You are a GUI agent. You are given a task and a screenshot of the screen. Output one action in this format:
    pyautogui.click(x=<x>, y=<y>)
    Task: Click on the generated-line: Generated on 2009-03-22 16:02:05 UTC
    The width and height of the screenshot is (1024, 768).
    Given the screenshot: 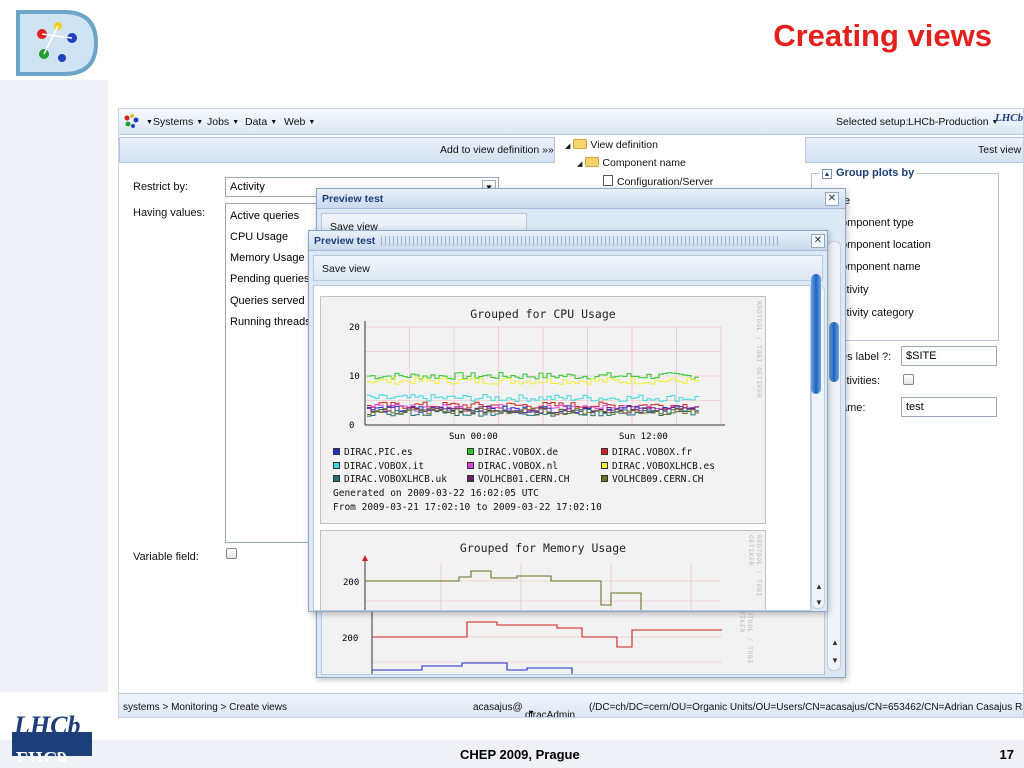 What is the action you would take?
    pyautogui.click(x=436, y=493)
    